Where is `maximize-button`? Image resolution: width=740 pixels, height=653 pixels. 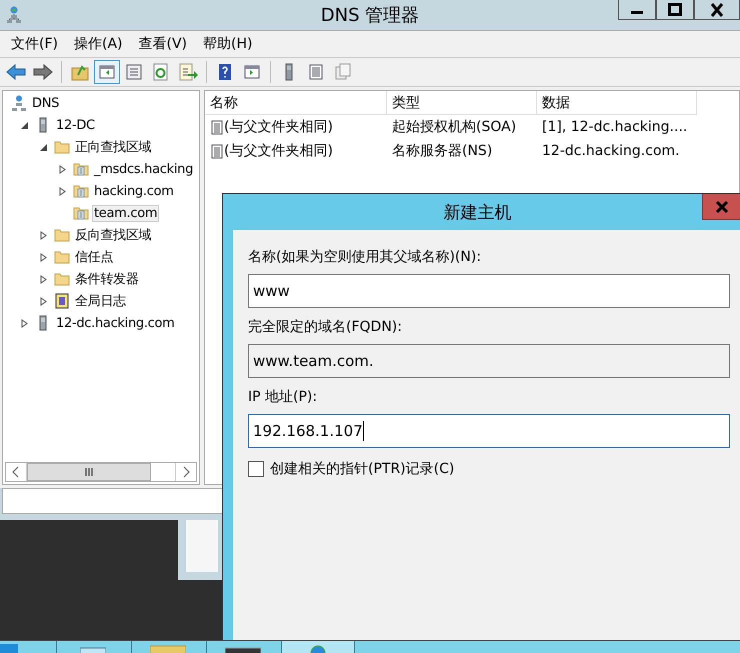
maximize-button is located at coordinates (675, 10).